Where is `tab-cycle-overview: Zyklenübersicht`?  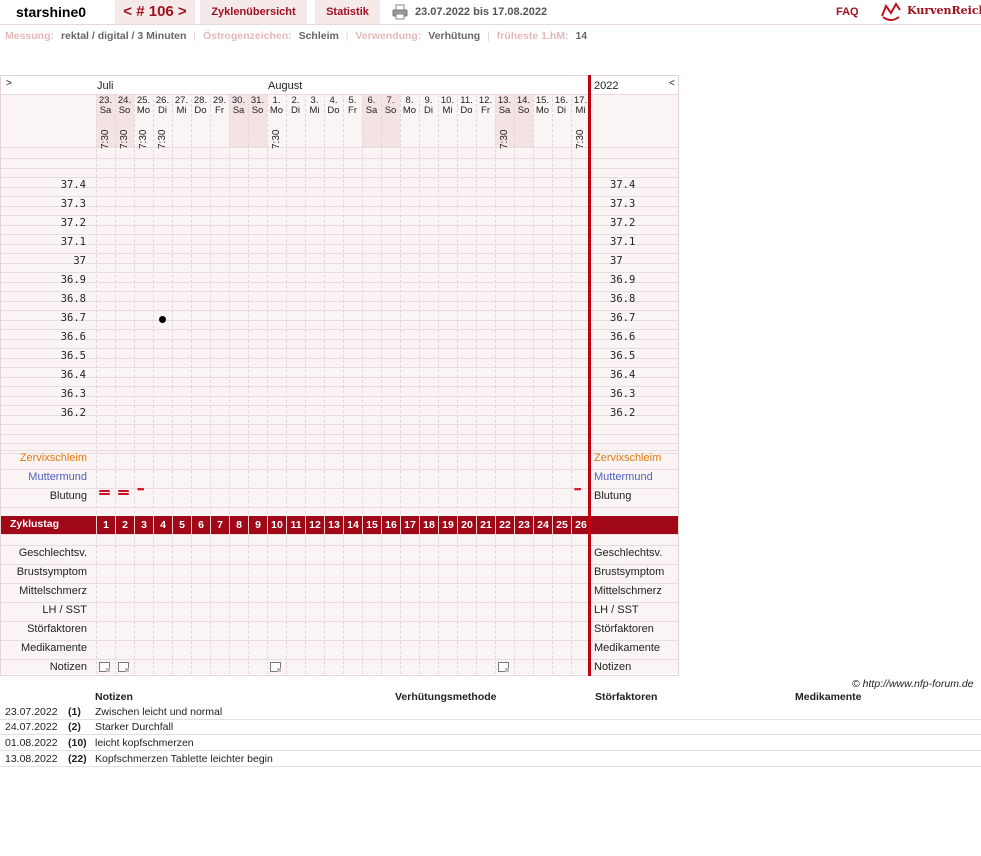
tab-cycle-overview: Zyklenübersicht is located at coordinates (253, 12).